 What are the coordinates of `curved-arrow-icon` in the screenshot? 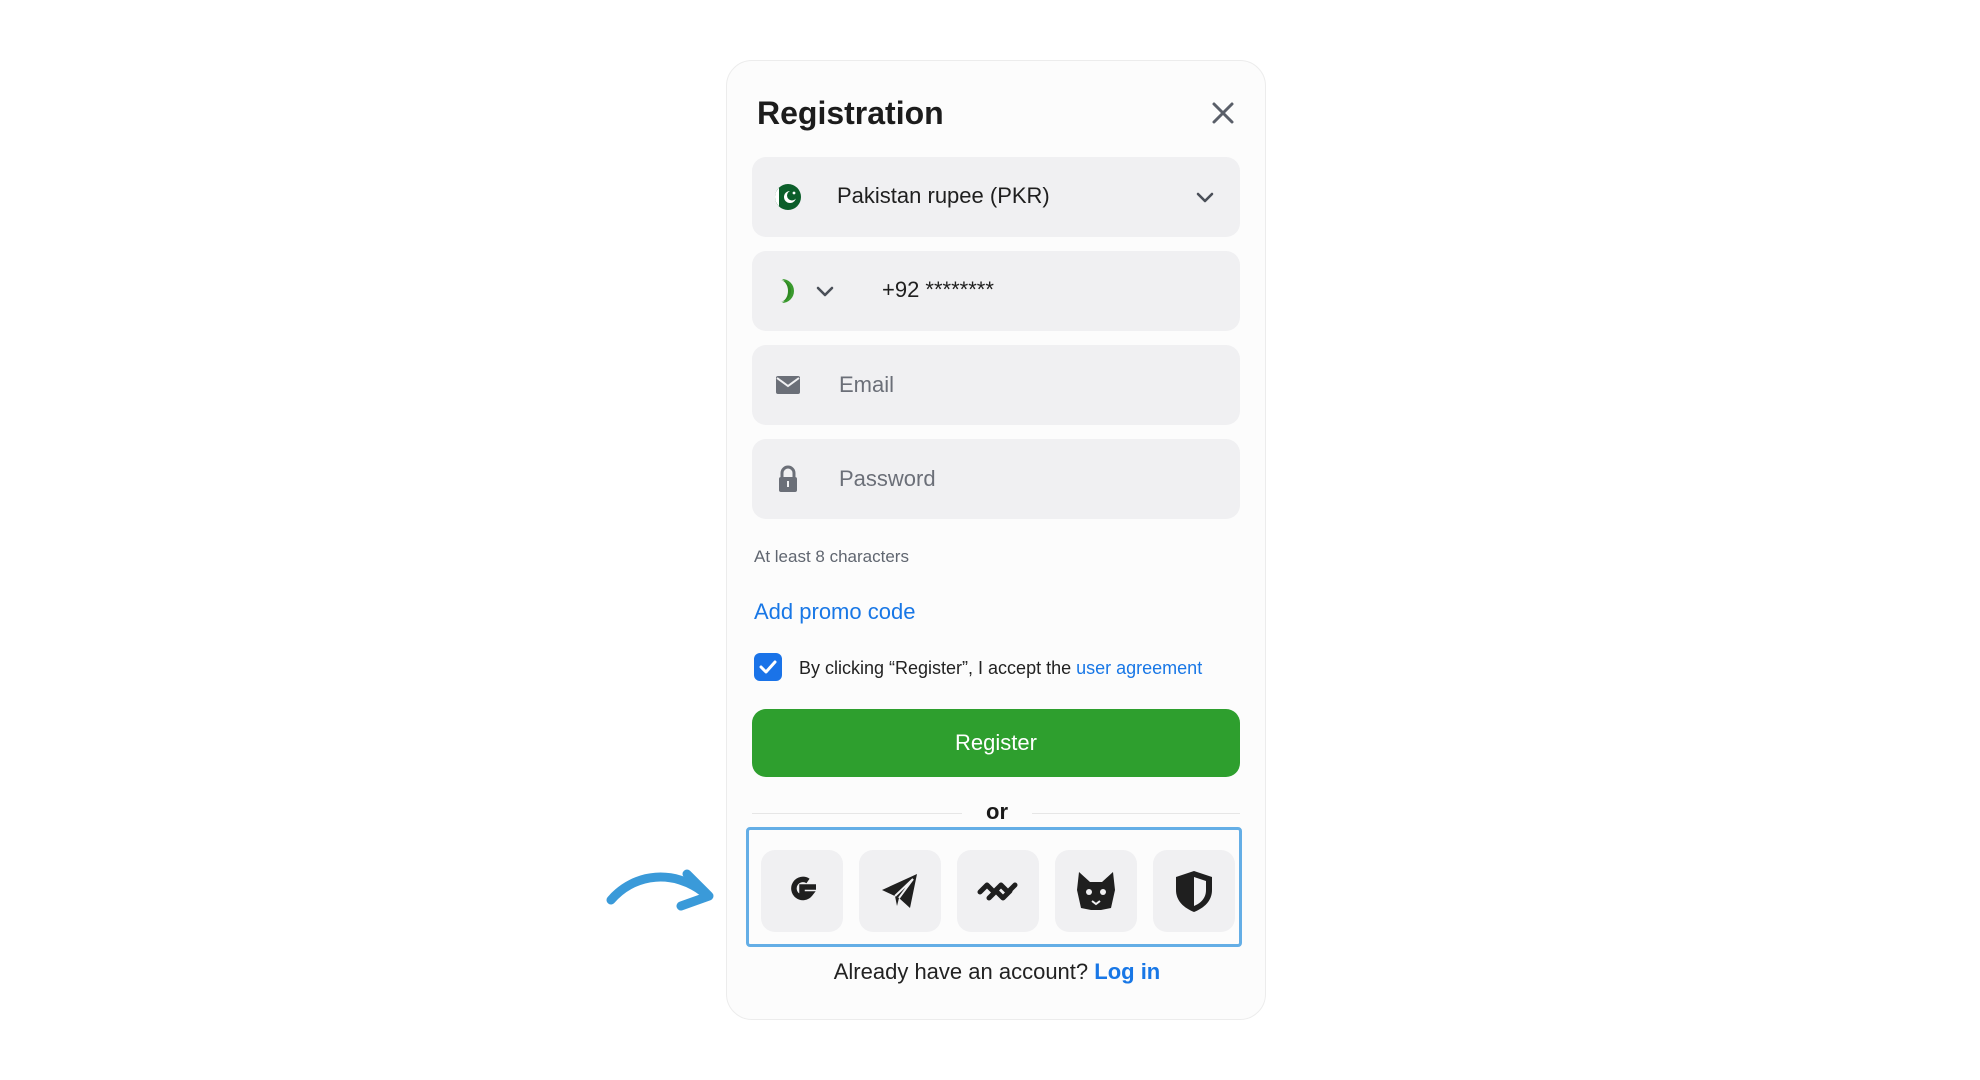 It's located at (660, 890).